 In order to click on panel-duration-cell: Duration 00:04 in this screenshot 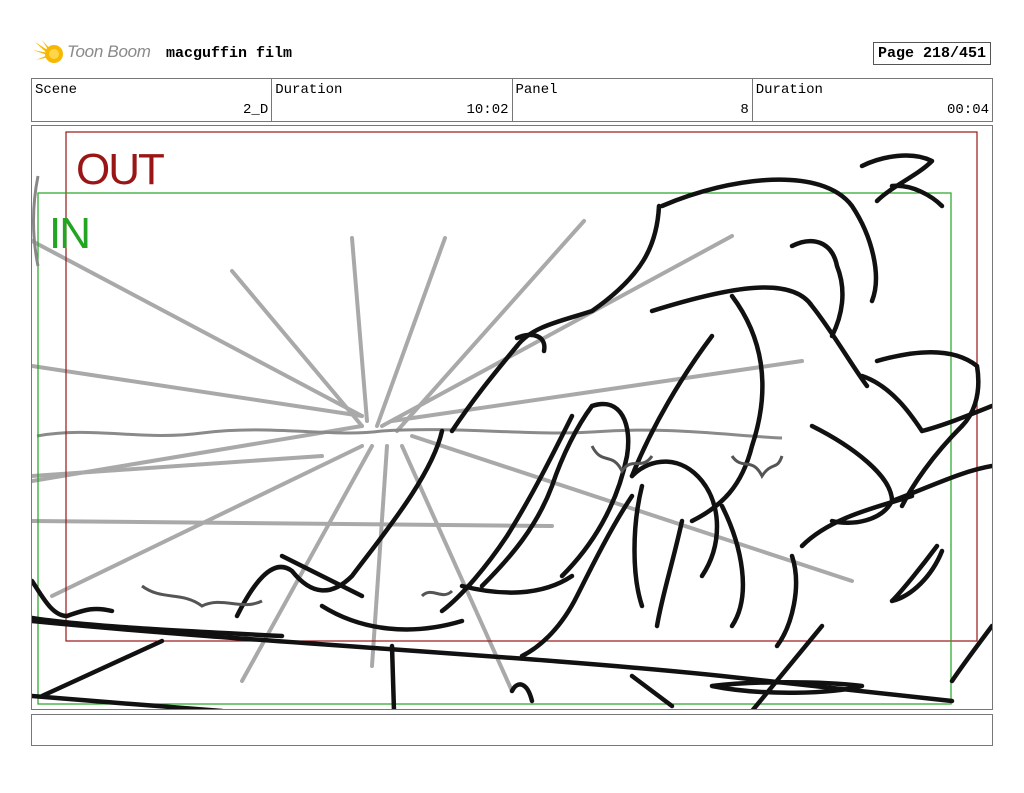, I will do `click(872, 100)`.